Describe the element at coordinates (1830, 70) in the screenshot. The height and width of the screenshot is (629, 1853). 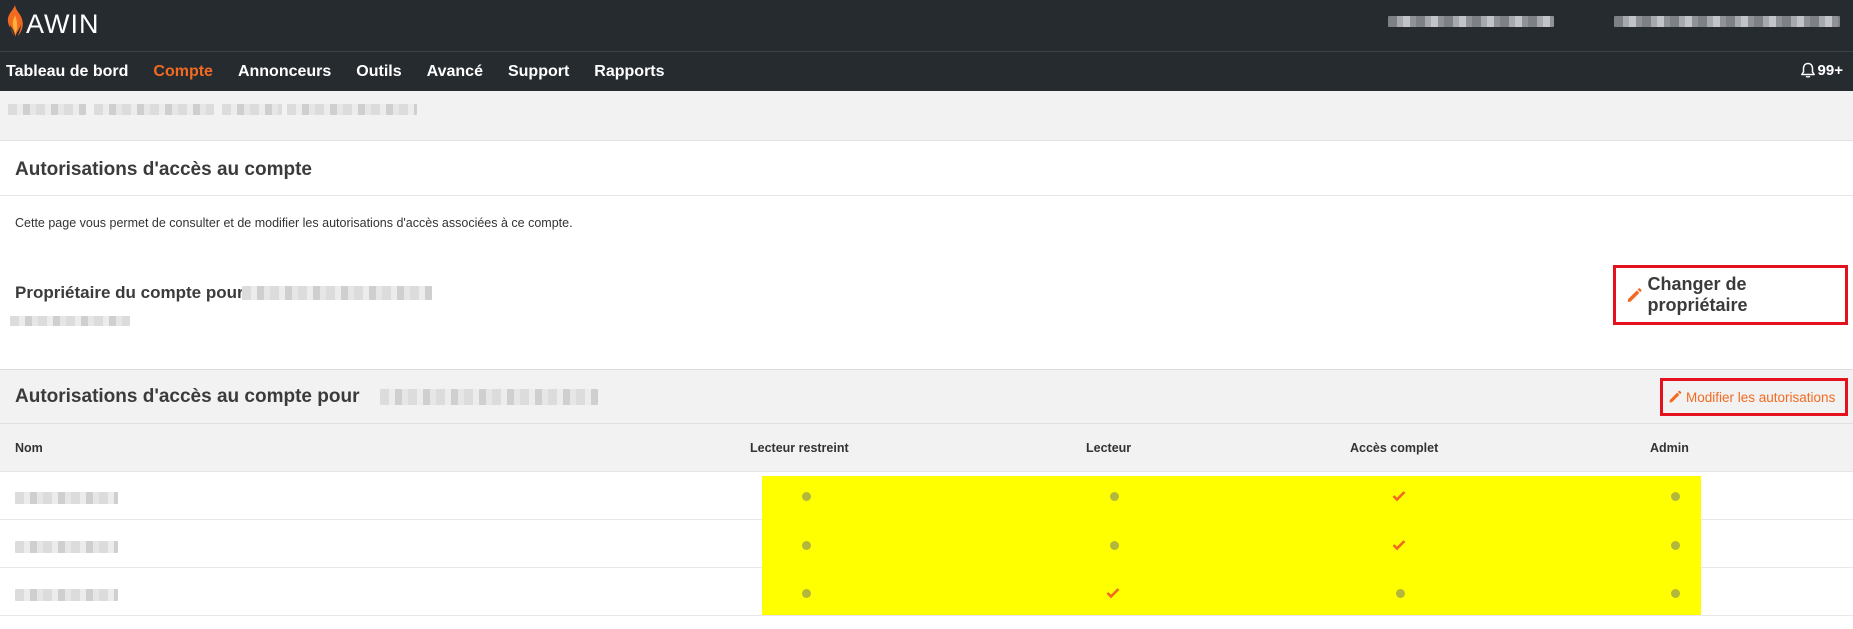
I see `notification-count: 99+` at that location.